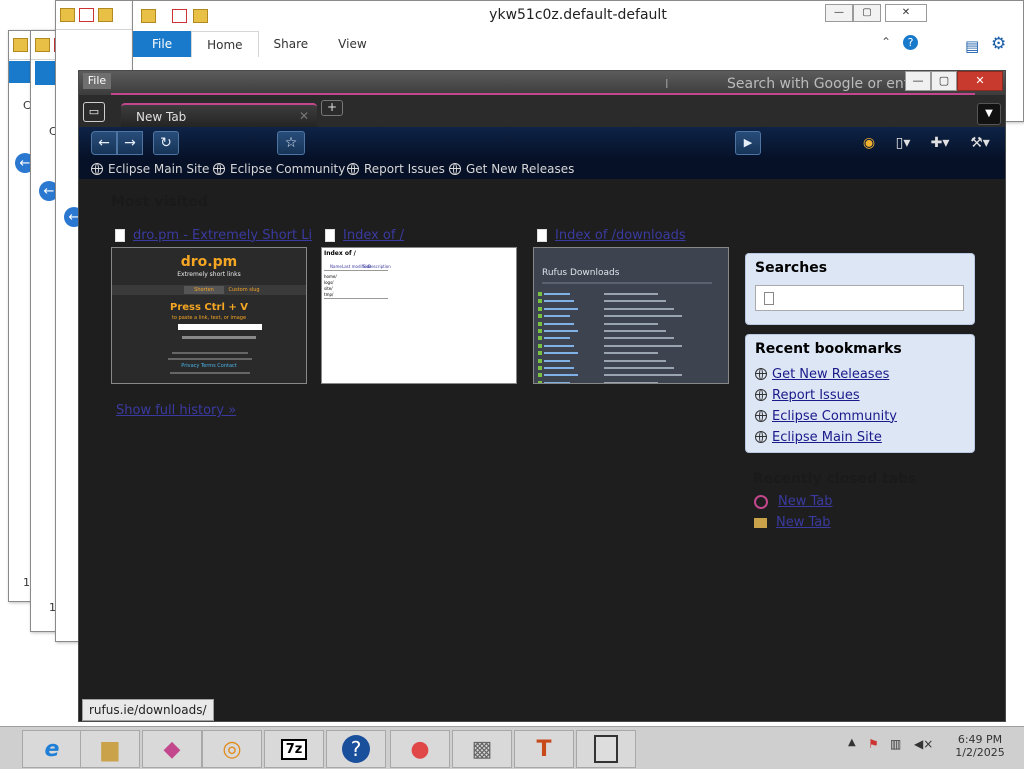 This screenshot has width=1024, height=769. Describe the element at coordinates (329, 282) in the screenshot. I see `index-row: logs/` at that location.